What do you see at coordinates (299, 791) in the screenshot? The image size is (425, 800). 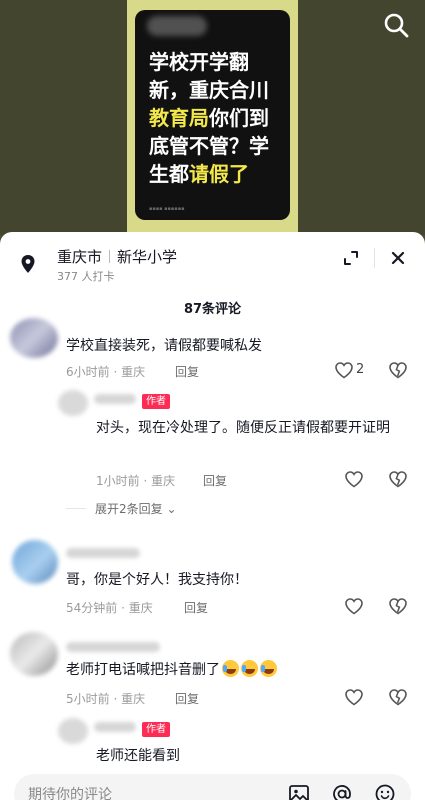 I see `image-icon` at bounding box center [299, 791].